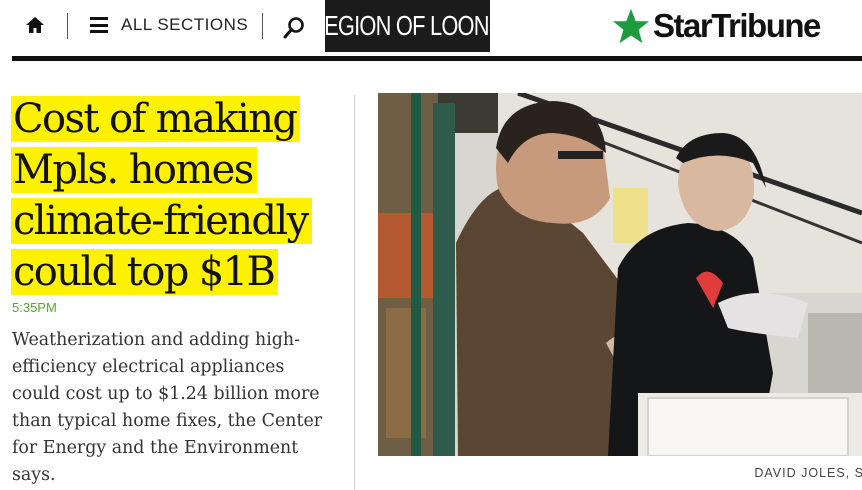 The image size is (862, 490). What do you see at coordinates (737, 25) in the screenshot?
I see `logo-text: StarTribune` at bounding box center [737, 25].